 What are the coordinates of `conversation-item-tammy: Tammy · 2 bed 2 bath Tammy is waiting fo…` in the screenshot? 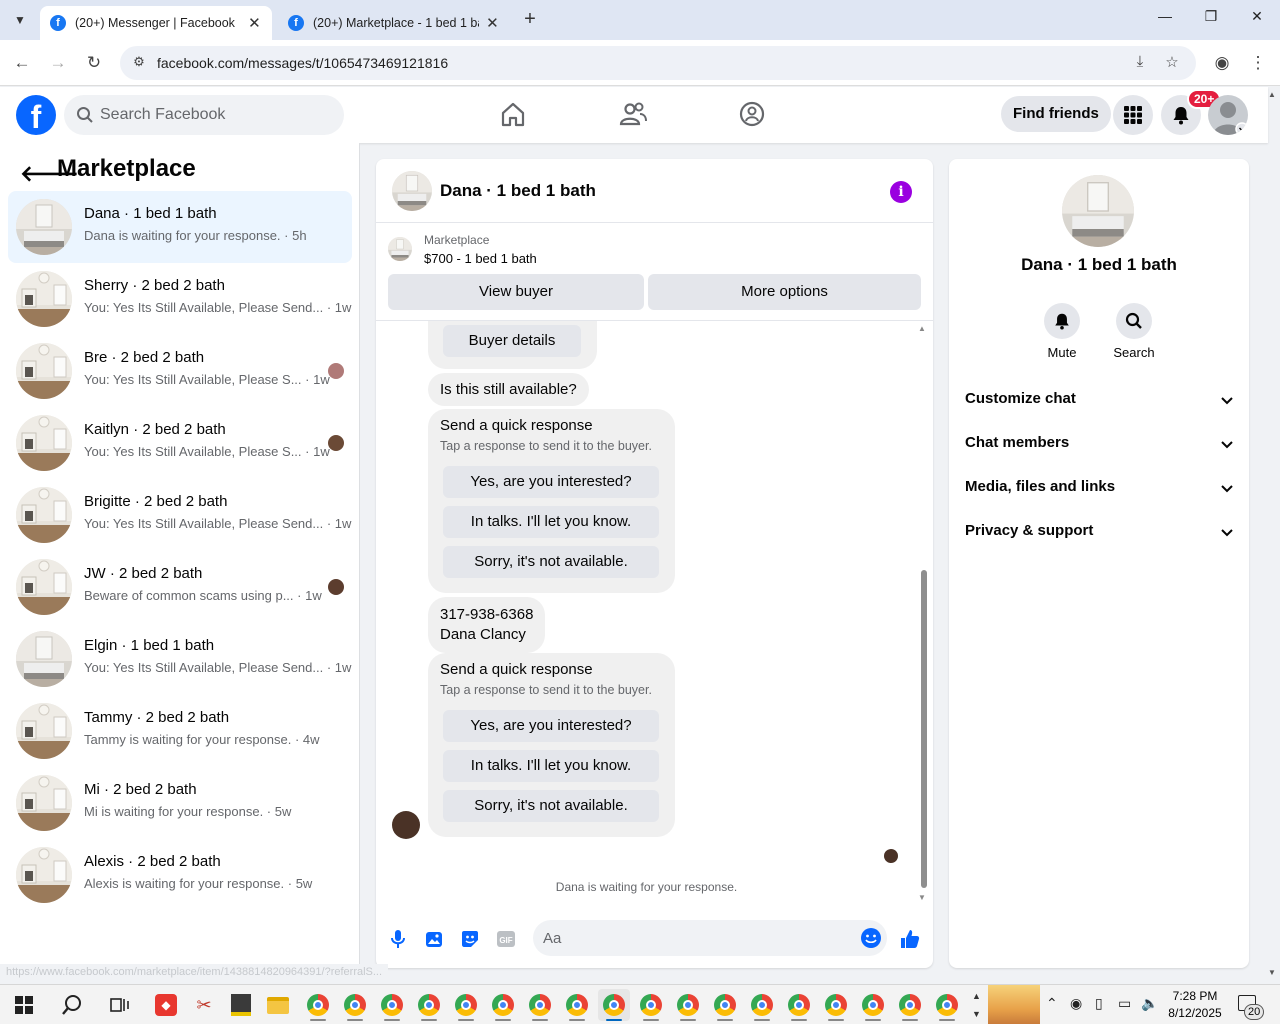 It's located at (180, 731).